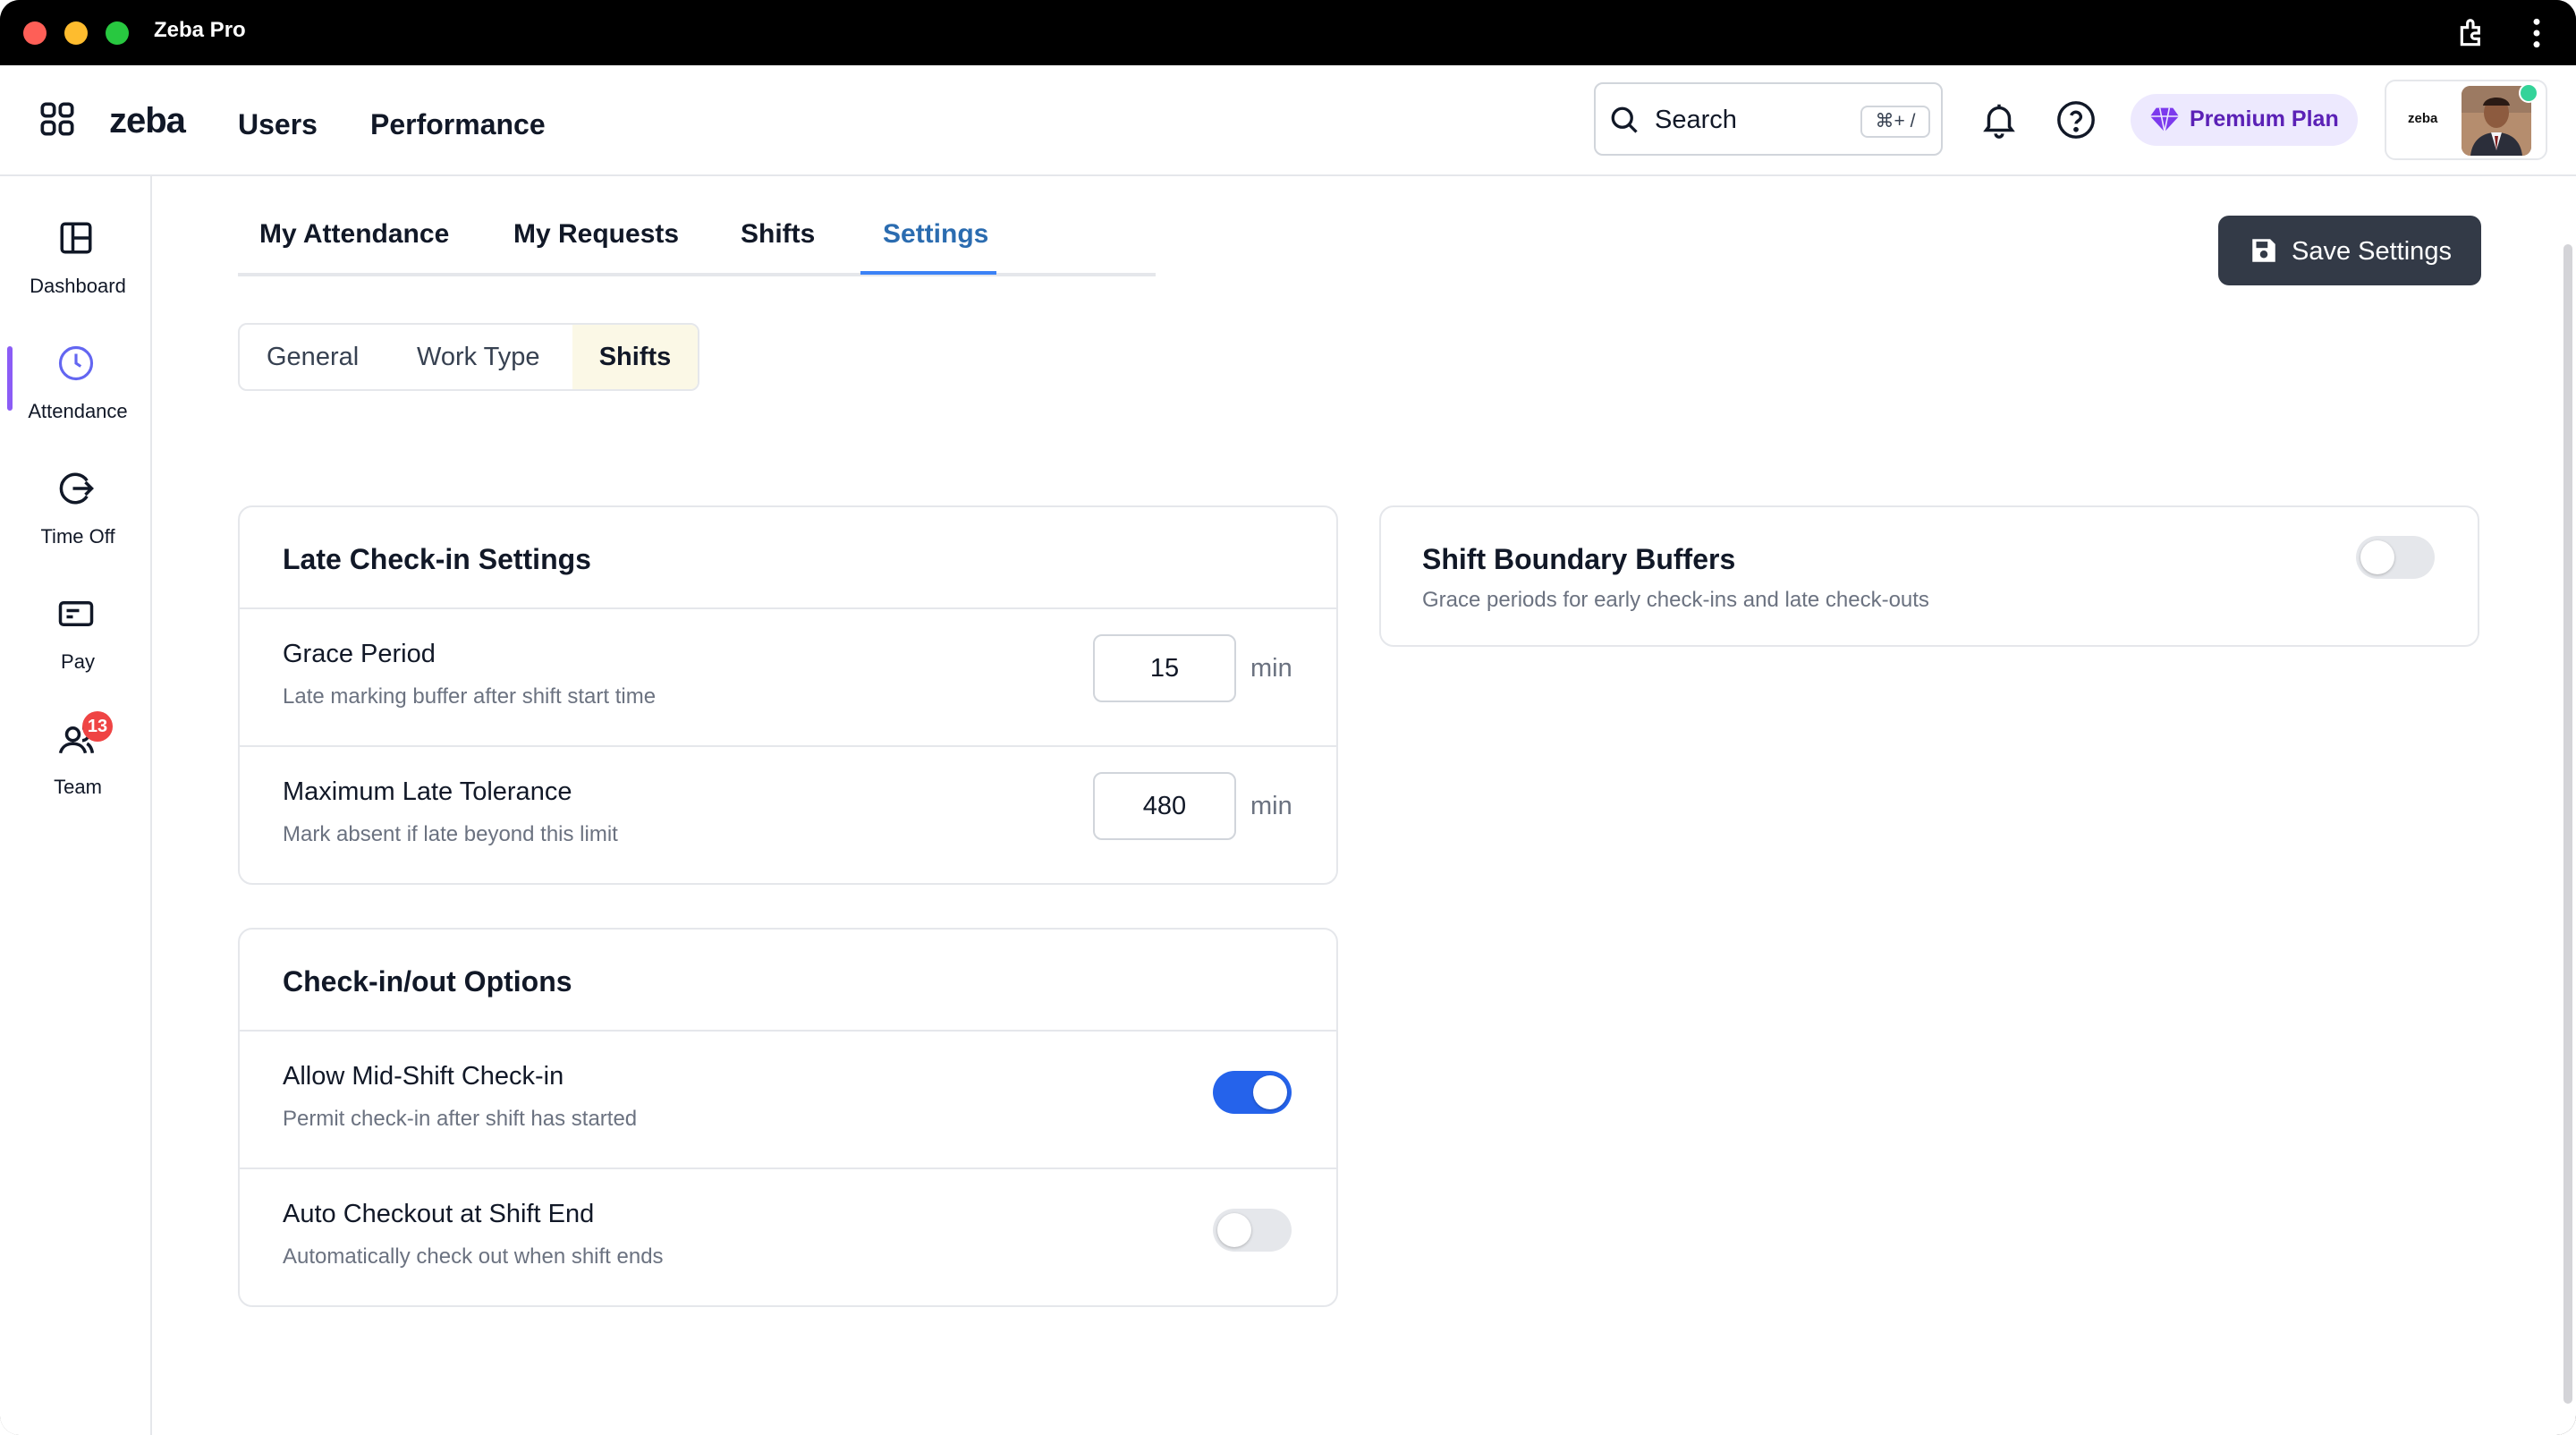 The width and height of the screenshot is (2576, 1435). Describe the element at coordinates (1164, 668) in the screenshot. I see `grace-period-input: 15` at that location.